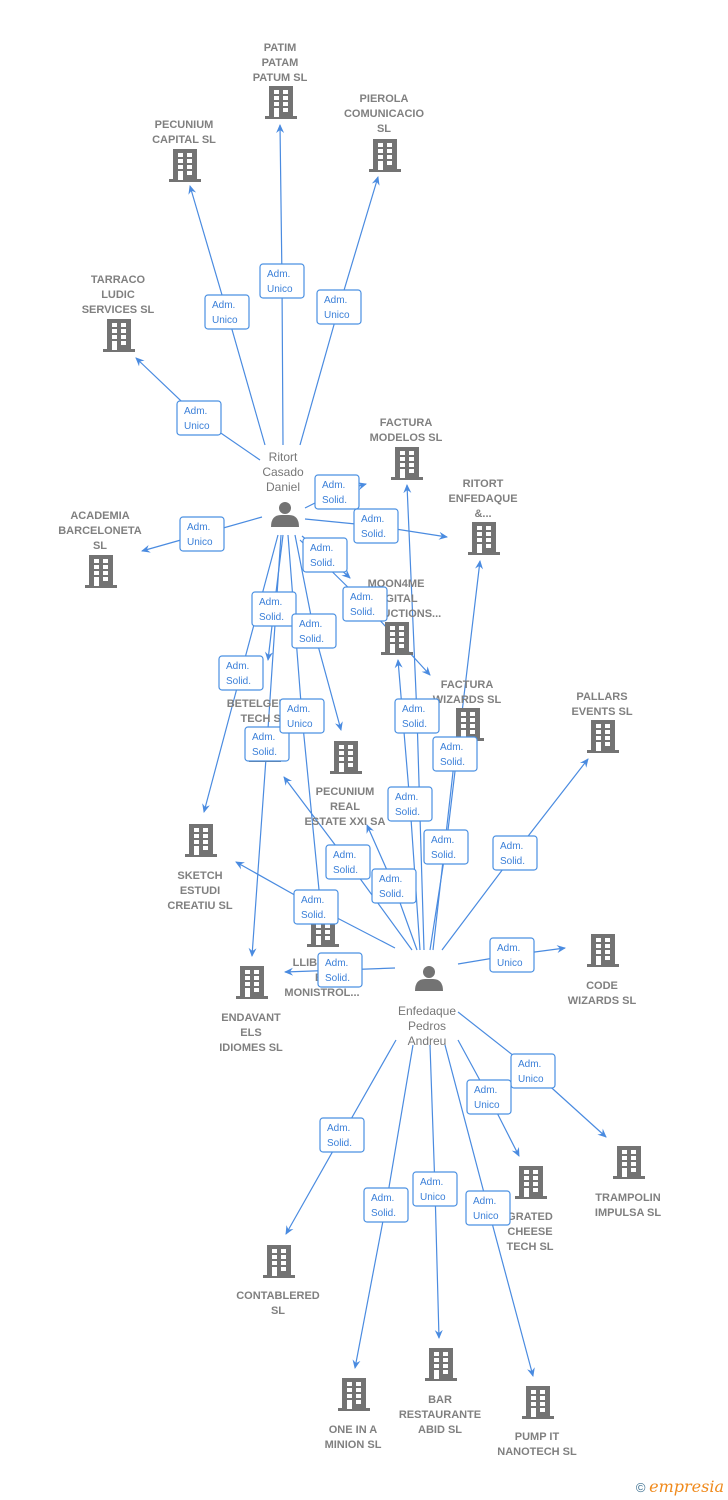 The width and height of the screenshot is (728, 1500). Describe the element at coordinates (118, 310) in the screenshot. I see `node-label-line: SERVICES SL` at that location.